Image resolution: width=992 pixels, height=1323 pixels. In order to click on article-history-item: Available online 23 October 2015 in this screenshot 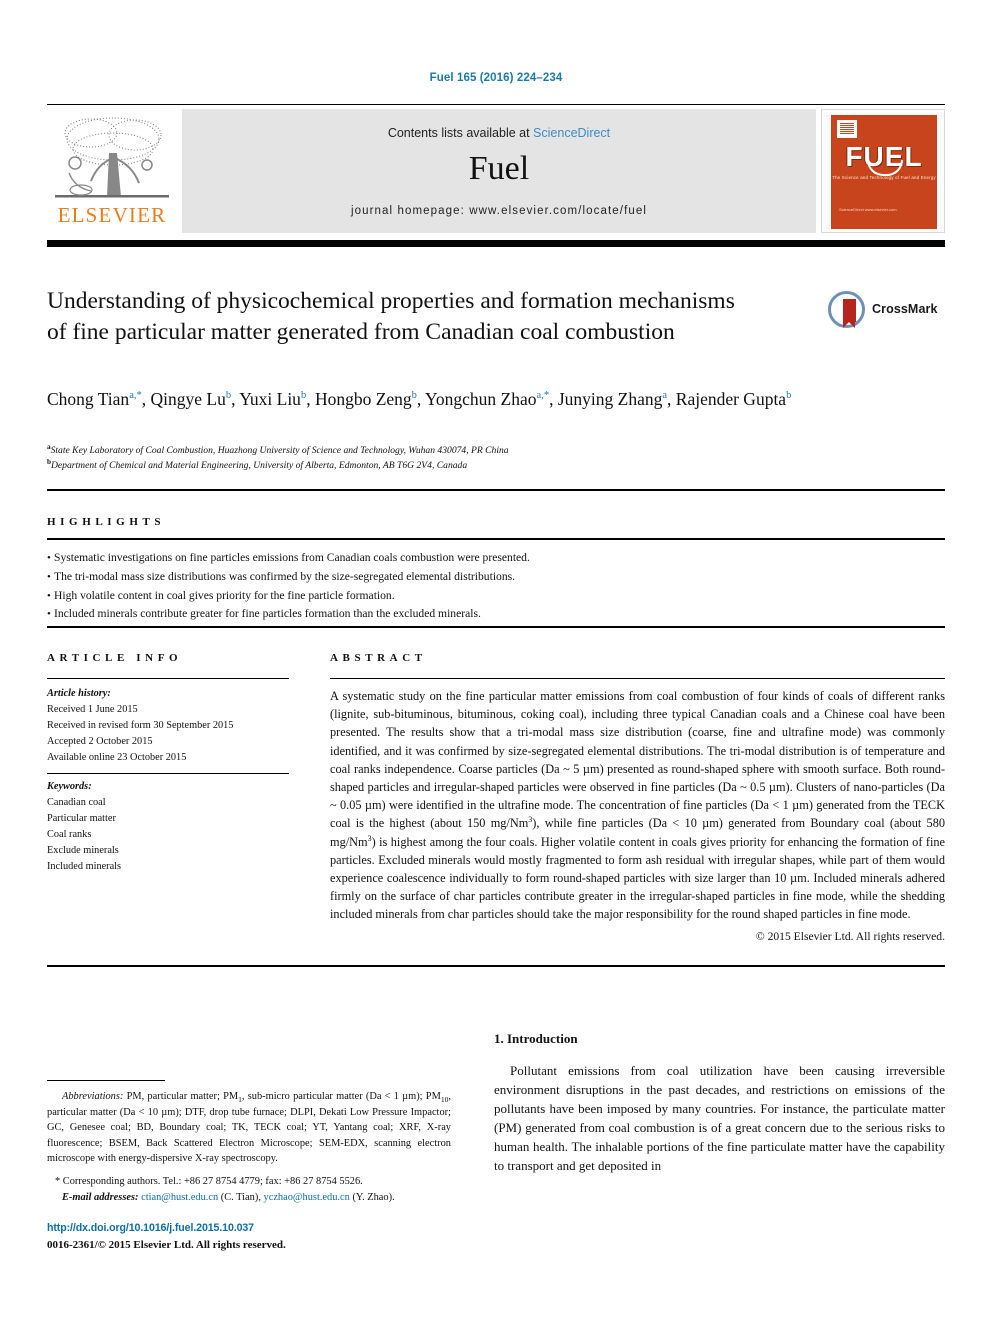, I will do `click(117, 758)`.